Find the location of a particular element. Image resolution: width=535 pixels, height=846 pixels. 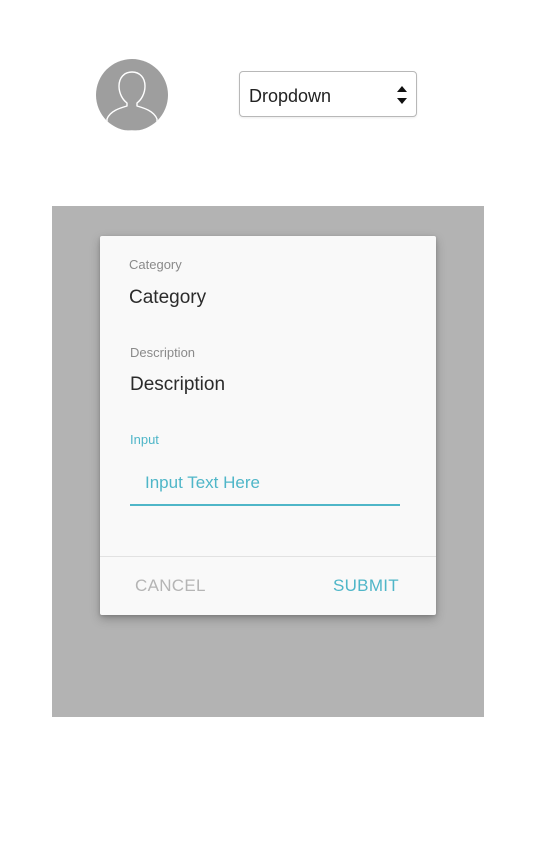

dropdown-select: Dropdown is located at coordinates (328, 94).